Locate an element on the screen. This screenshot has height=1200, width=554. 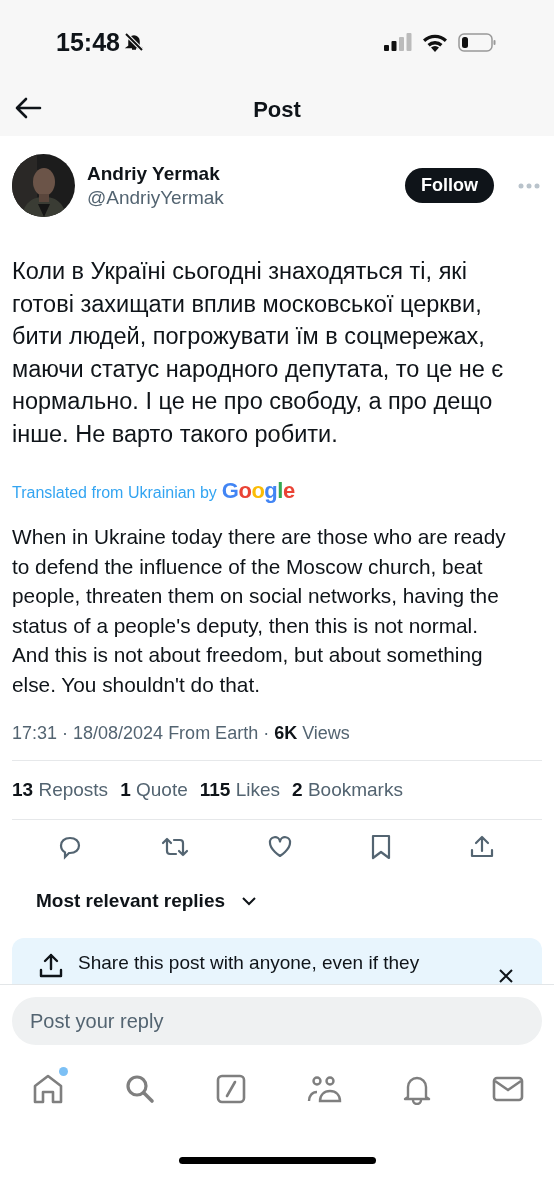
translation-note: Translated from Ukrainian by is located at coordinates (114, 493).